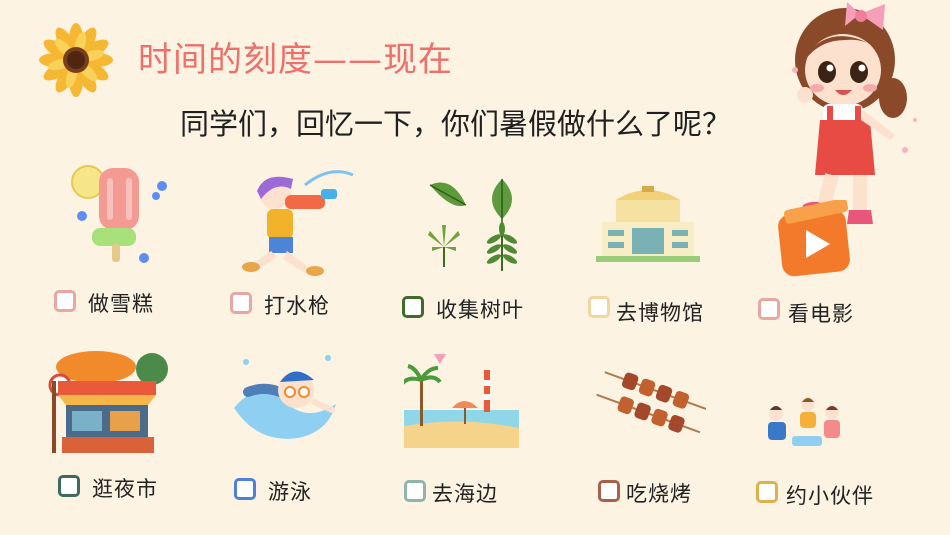 This screenshot has height=535, width=950. I want to click on activity-item-collect-leaves: 收集树叶, so click(477, 250).